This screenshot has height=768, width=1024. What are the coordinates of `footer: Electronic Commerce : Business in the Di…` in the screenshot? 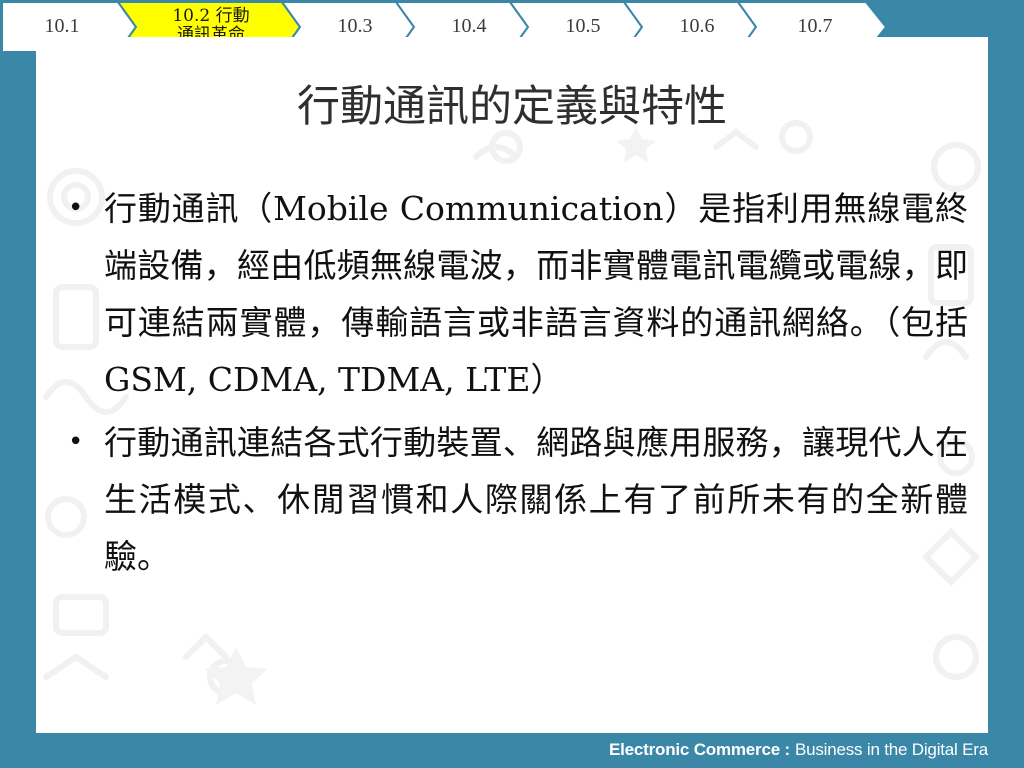 It's located at (798, 750).